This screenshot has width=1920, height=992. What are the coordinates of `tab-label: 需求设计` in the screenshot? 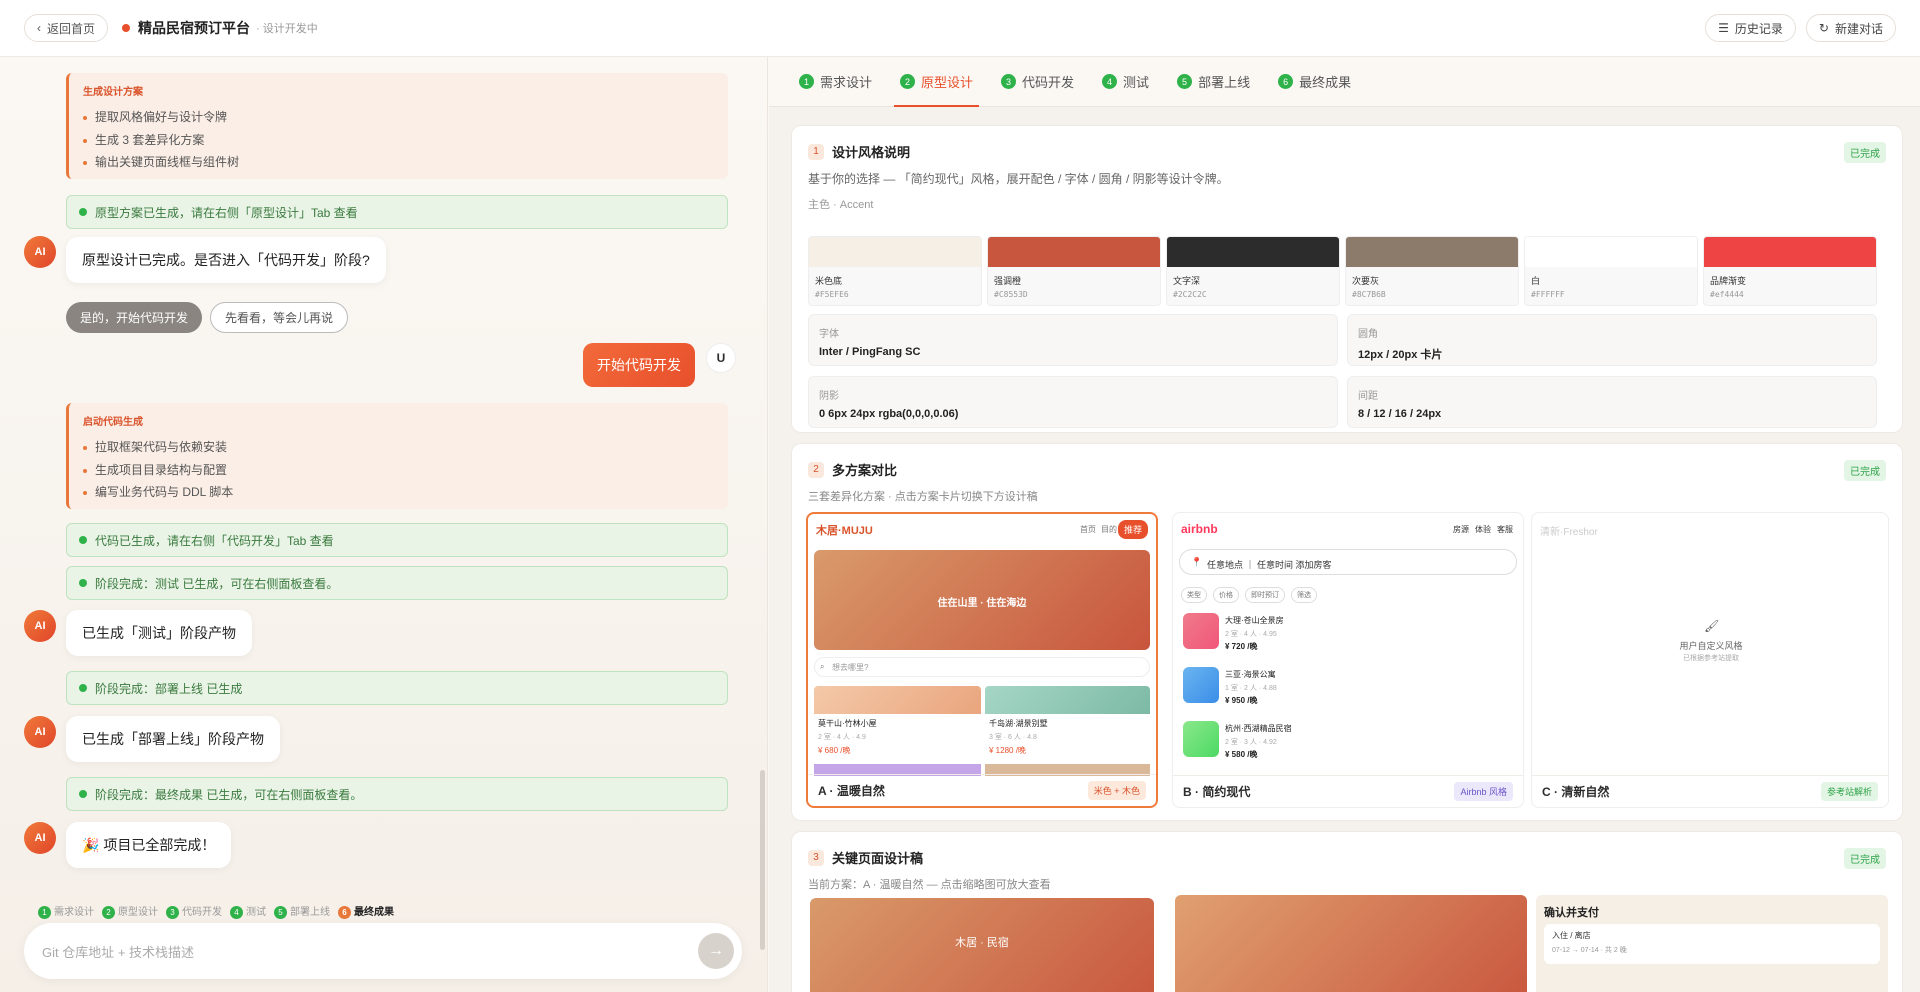 It's located at (846, 82).